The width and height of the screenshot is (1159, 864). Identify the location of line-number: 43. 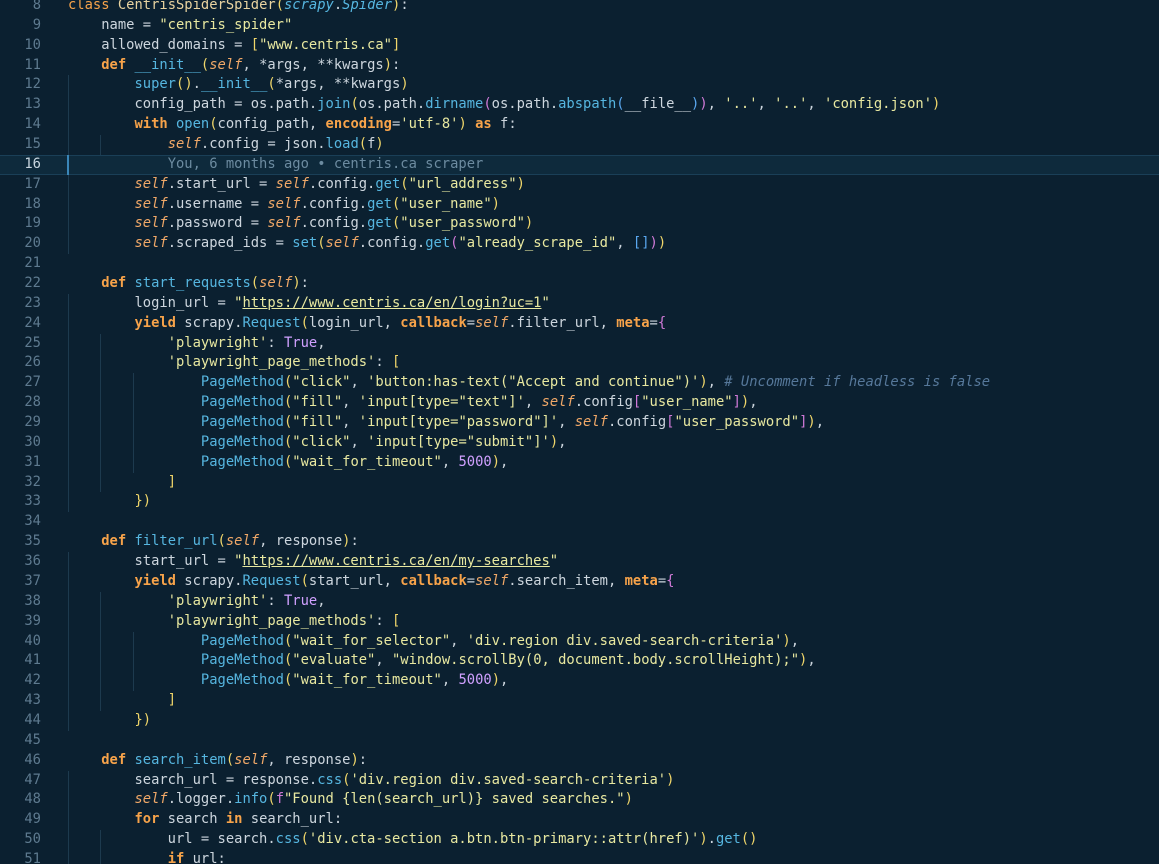
(32, 700).